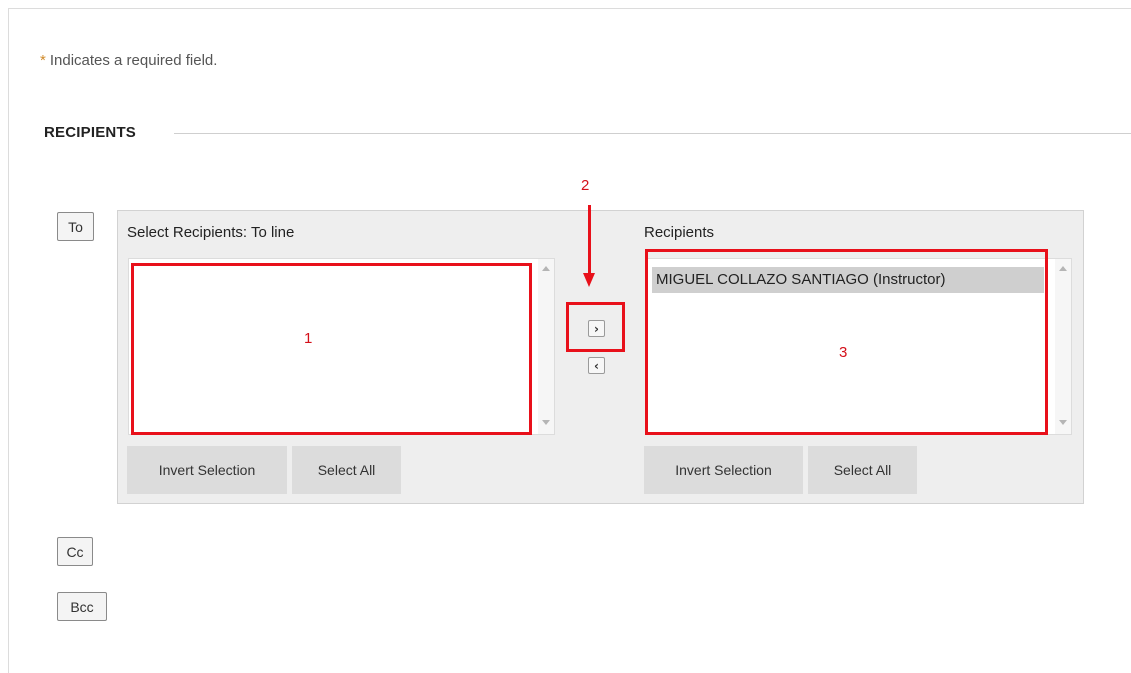 Image resolution: width=1131 pixels, height=673 pixels. What do you see at coordinates (82, 606) in the screenshot?
I see `bcc-button: Bcc` at bounding box center [82, 606].